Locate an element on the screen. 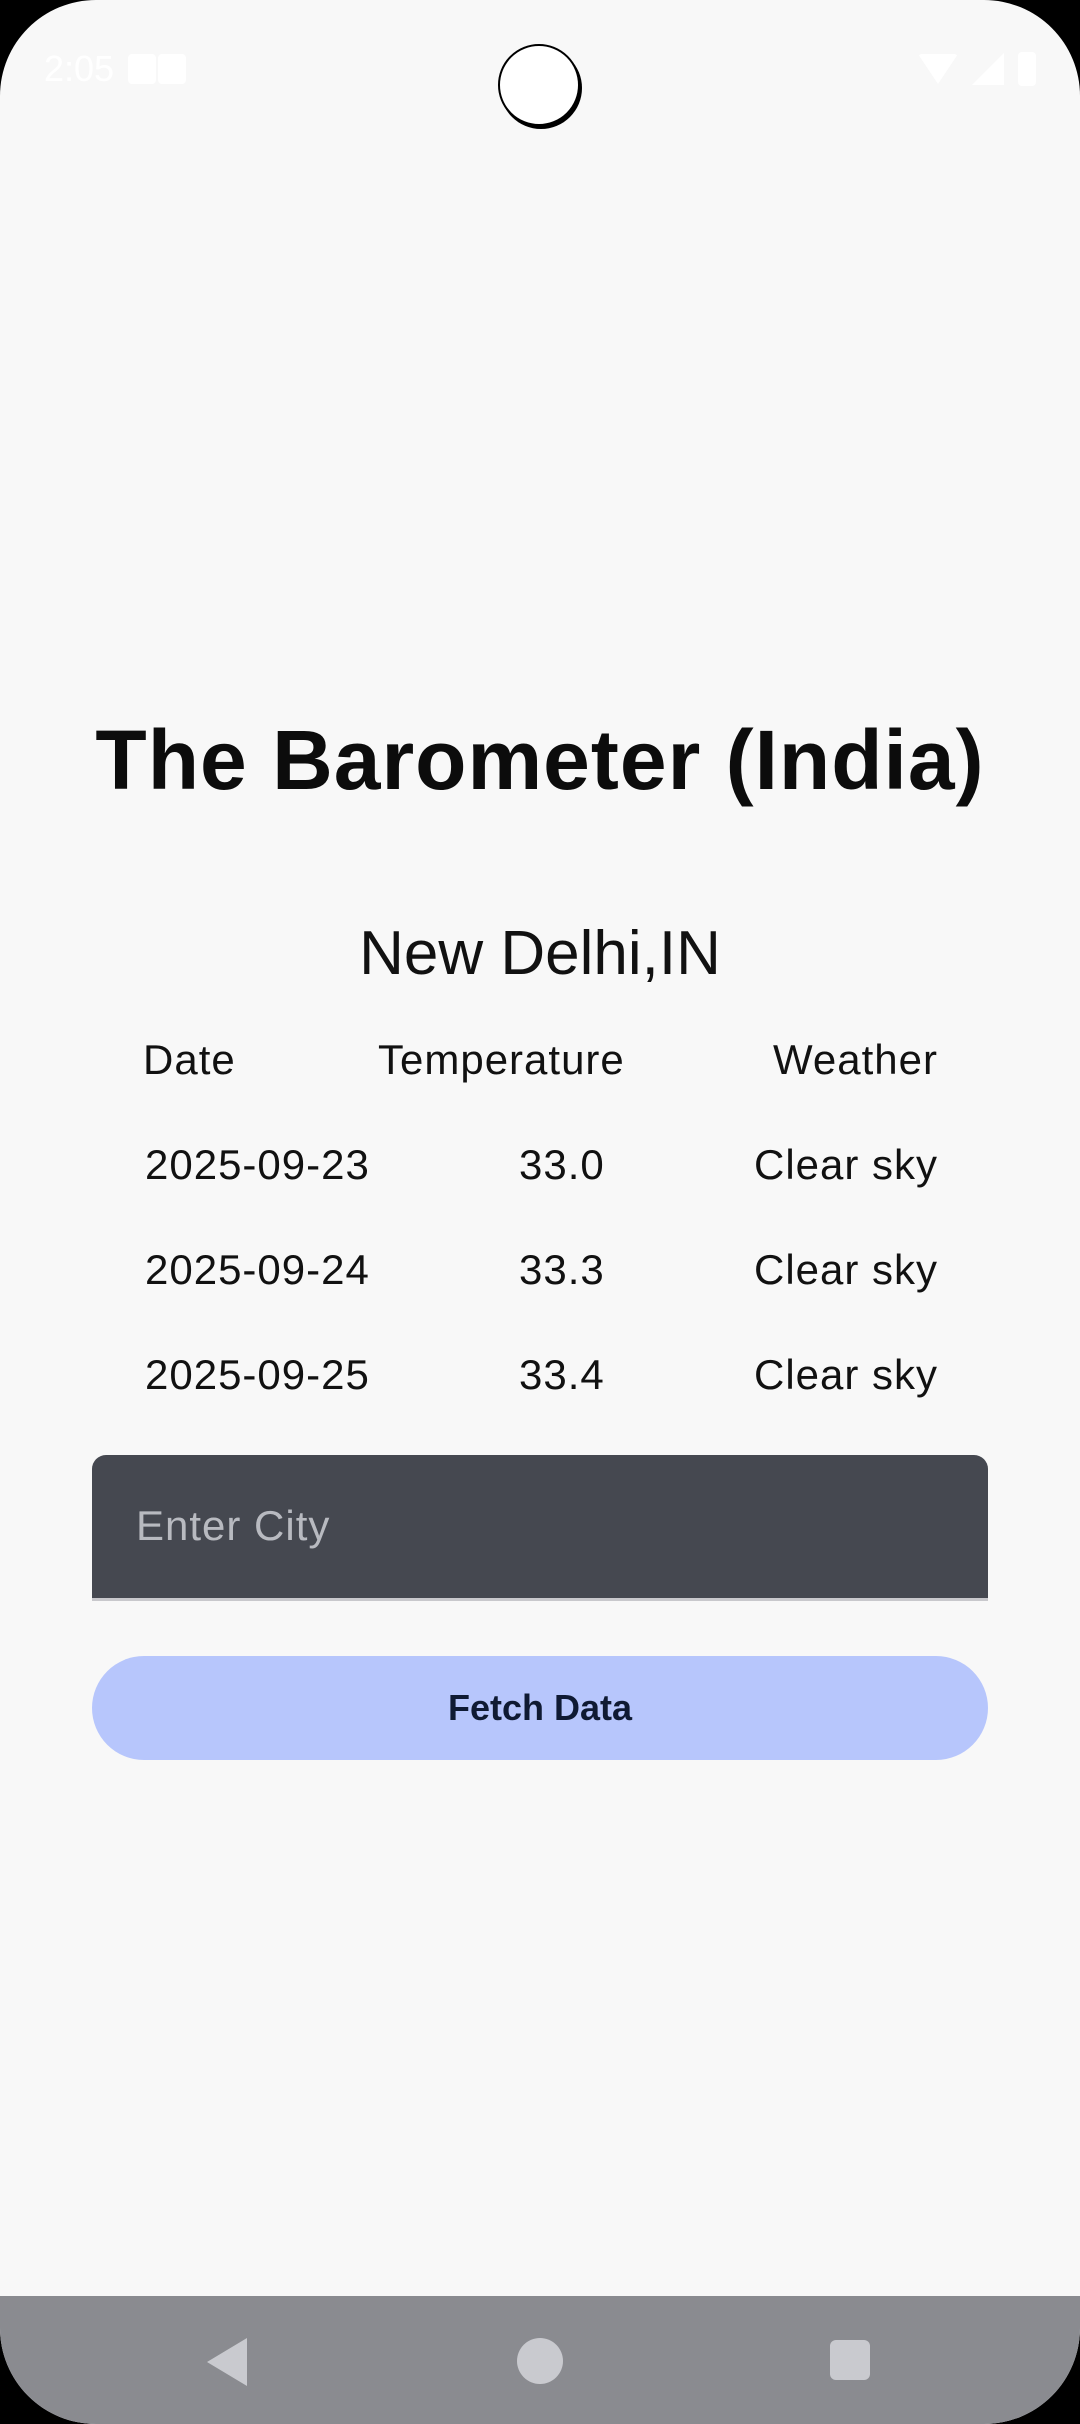 This screenshot has width=1080, height=2424. table-row: 2025-09-25 33.4 Clear sky is located at coordinates (540, 1386).